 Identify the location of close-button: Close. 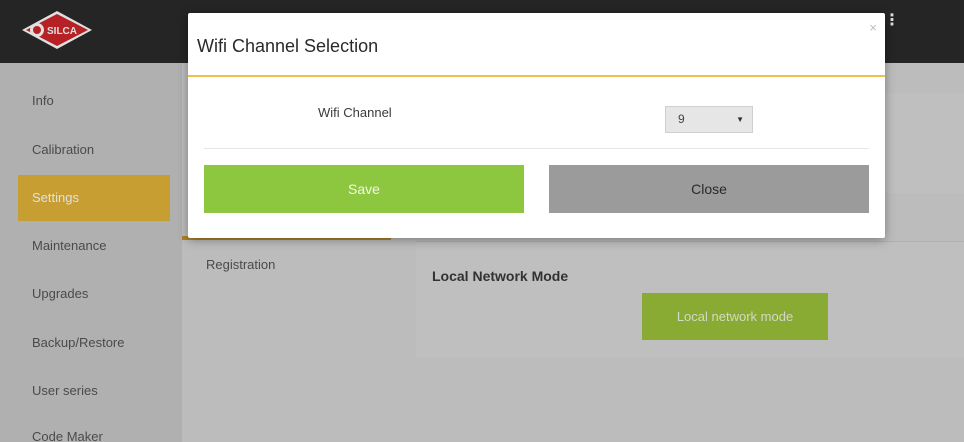
(709, 189).